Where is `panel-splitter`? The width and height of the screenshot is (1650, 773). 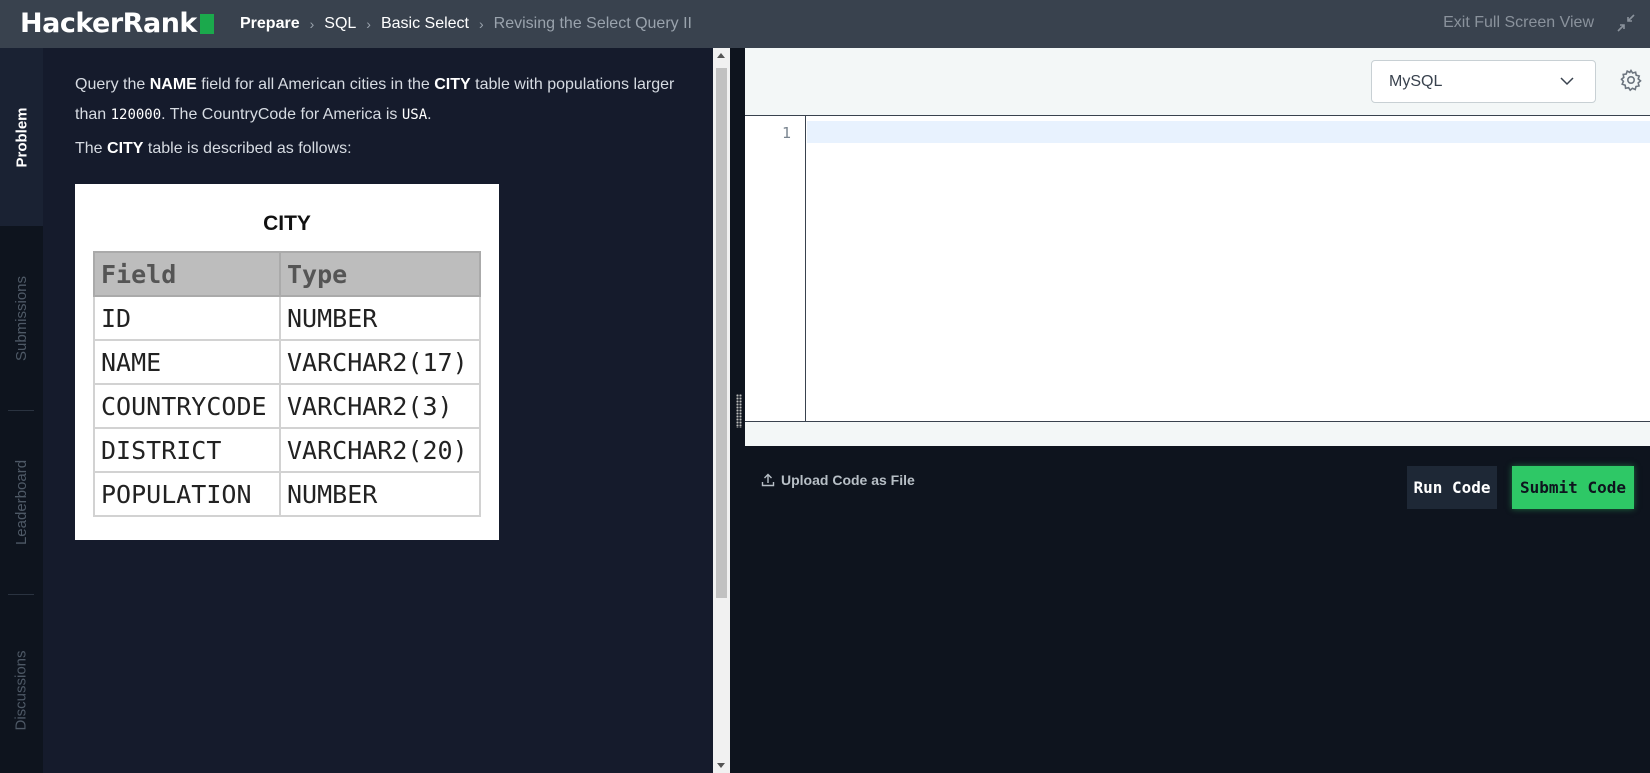
panel-splitter is located at coordinates (737, 410).